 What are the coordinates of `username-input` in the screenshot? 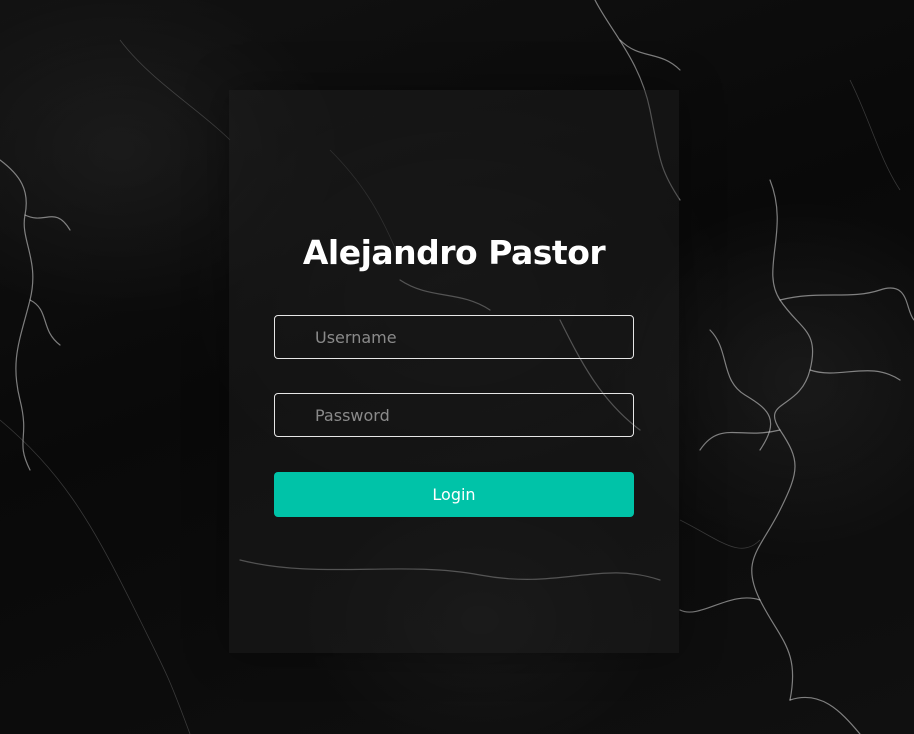 It's located at (454, 337).